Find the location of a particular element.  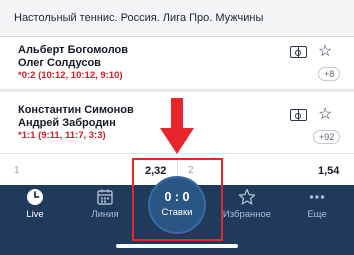

odd-value-2: 1,54 is located at coordinates (328, 171).